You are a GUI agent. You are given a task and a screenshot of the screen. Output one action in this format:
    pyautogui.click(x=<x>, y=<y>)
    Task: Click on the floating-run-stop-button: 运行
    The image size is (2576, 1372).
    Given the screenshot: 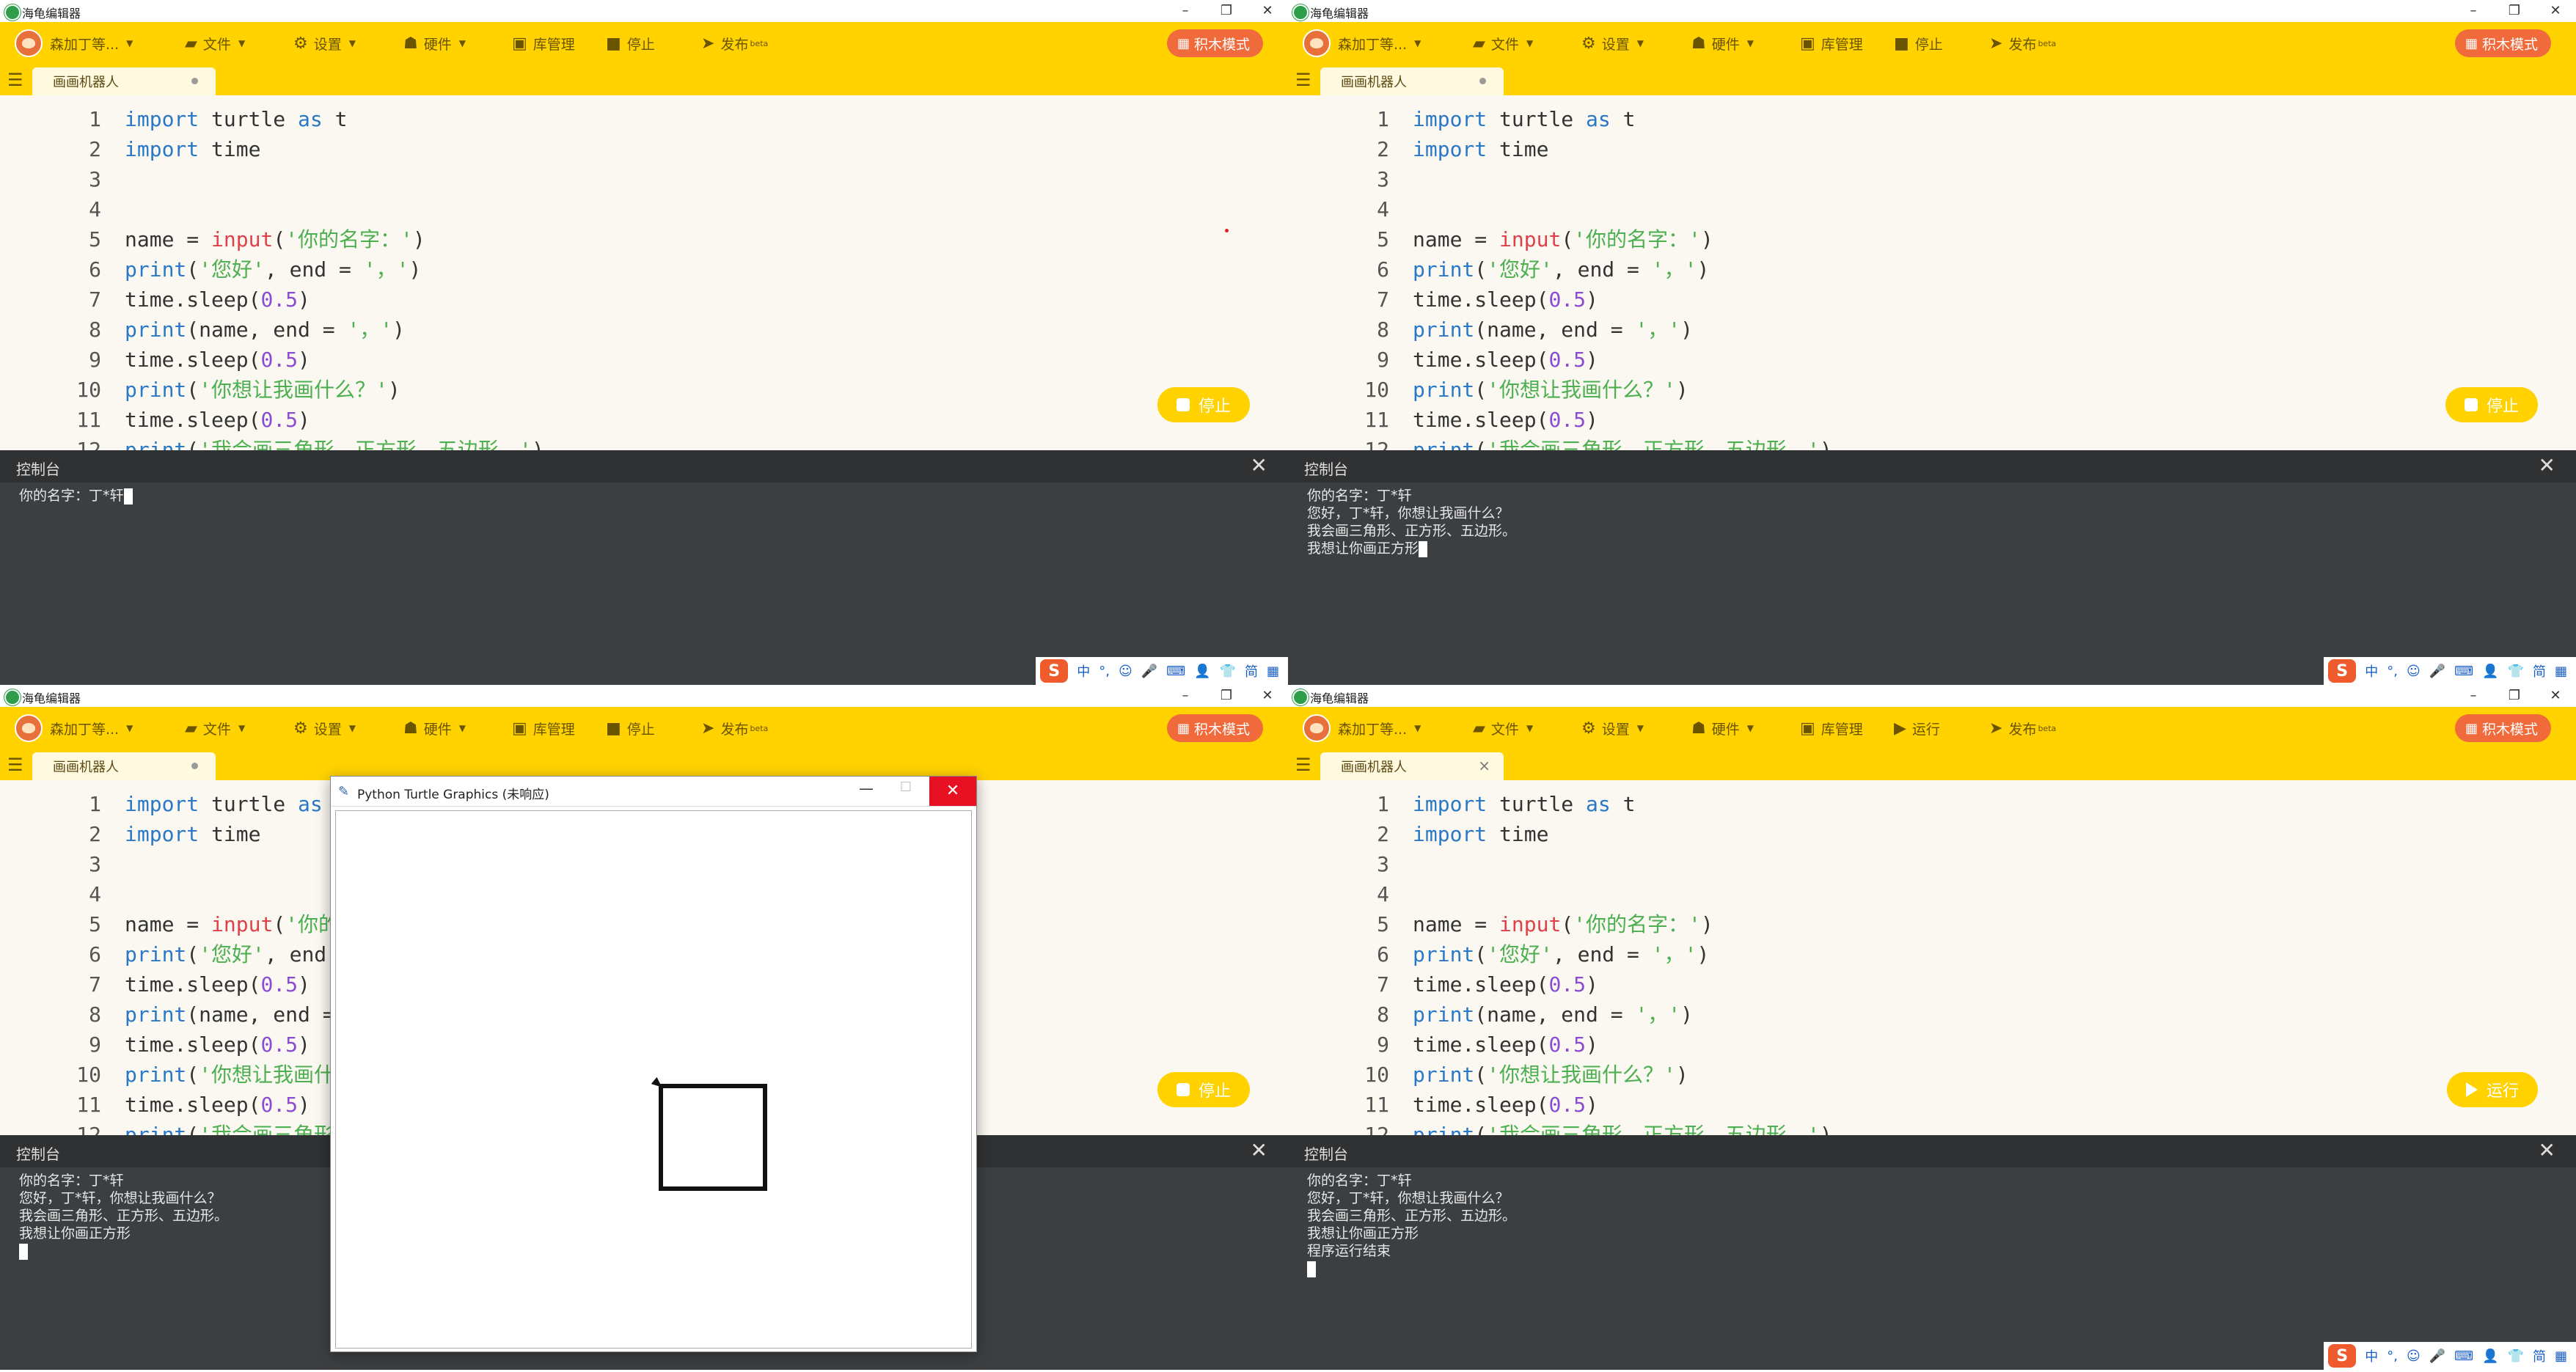 What is the action you would take?
    pyautogui.click(x=2492, y=1090)
    